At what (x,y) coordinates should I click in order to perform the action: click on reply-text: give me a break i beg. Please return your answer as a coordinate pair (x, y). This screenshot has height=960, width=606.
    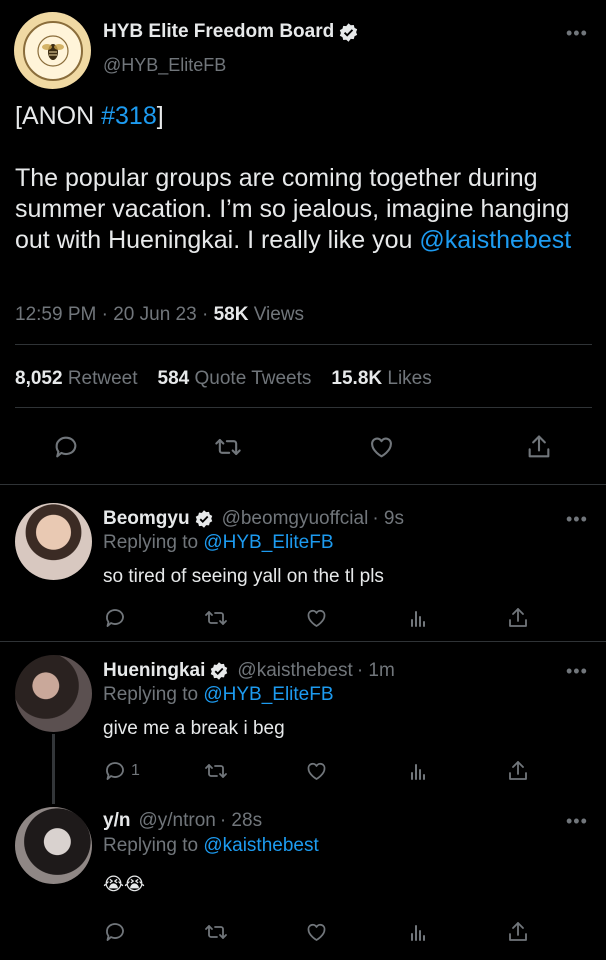
    Looking at the image, I should click on (194, 728).